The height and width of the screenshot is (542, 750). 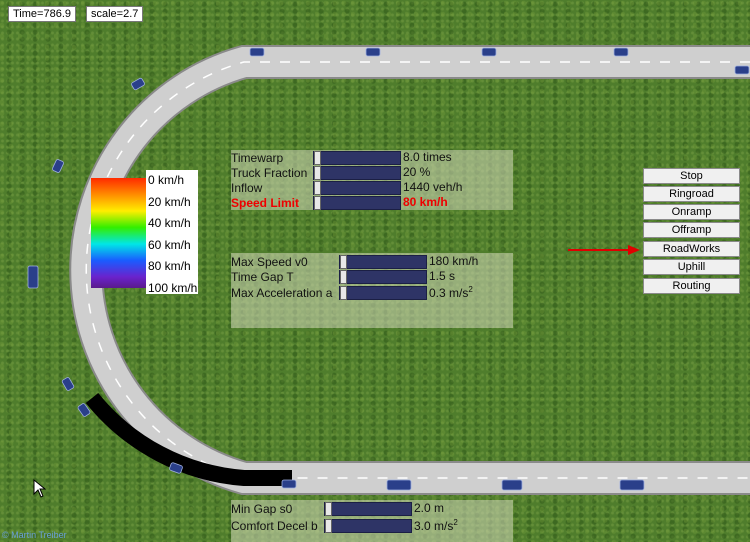 I want to click on timewarp-label: Timewarp, so click(x=257, y=157).